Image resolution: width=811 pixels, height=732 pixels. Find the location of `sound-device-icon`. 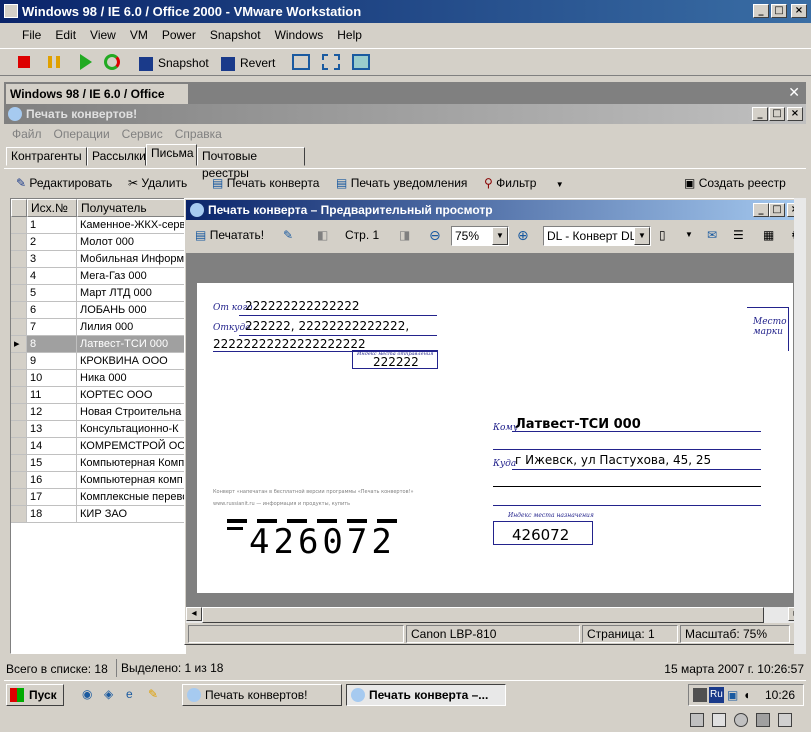

sound-device-icon is located at coordinates (785, 720).